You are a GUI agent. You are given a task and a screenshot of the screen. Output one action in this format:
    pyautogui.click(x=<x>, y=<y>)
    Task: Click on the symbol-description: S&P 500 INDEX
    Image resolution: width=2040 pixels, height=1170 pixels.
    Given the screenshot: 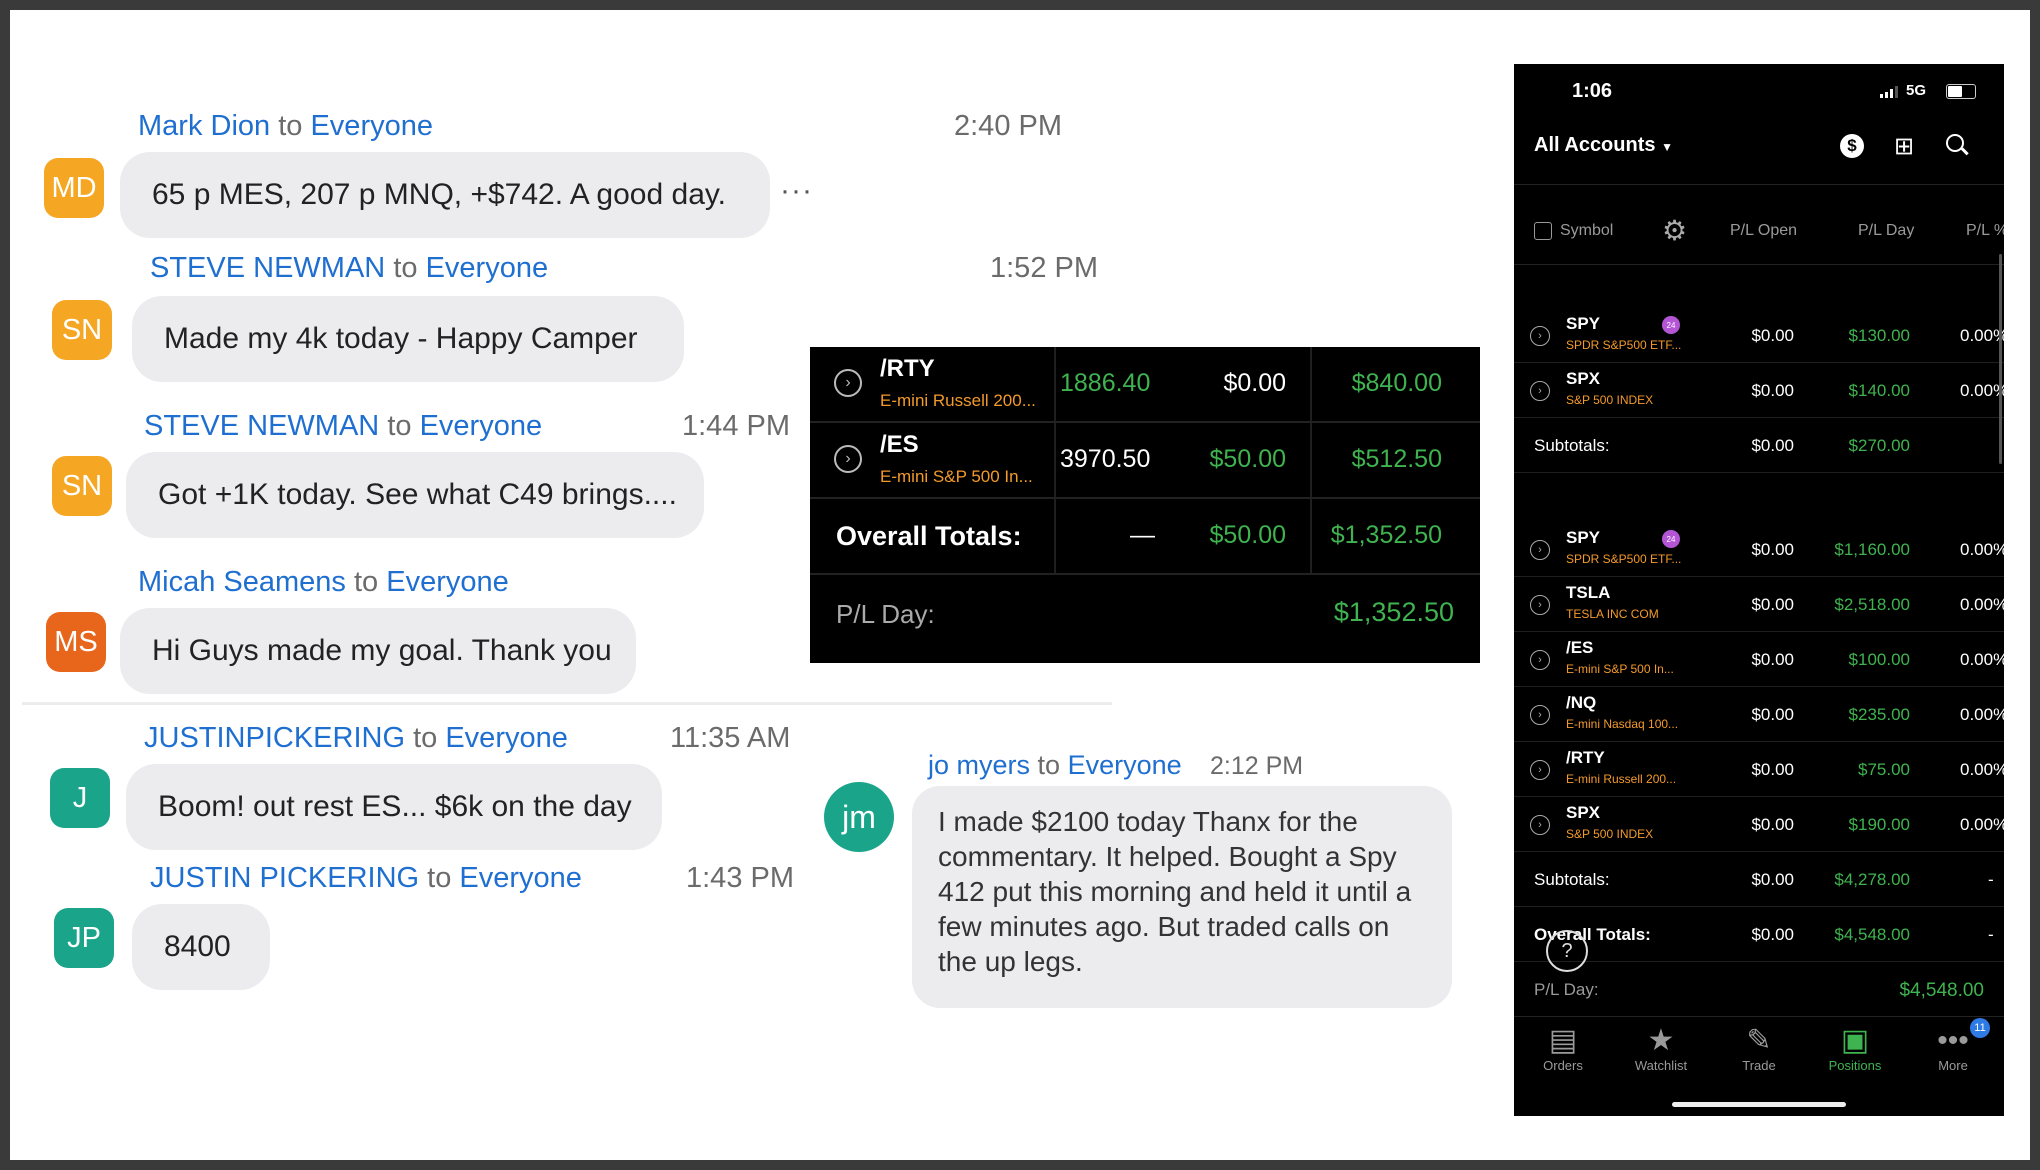 What is the action you would take?
    pyautogui.click(x=1610, y=400)
    